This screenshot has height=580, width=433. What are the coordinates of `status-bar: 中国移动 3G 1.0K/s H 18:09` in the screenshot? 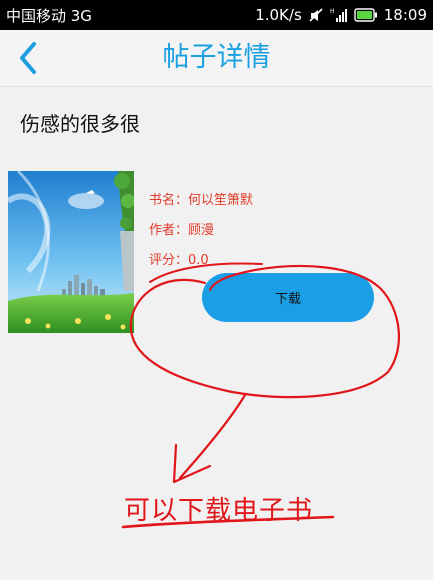 It's located at (216, 15).